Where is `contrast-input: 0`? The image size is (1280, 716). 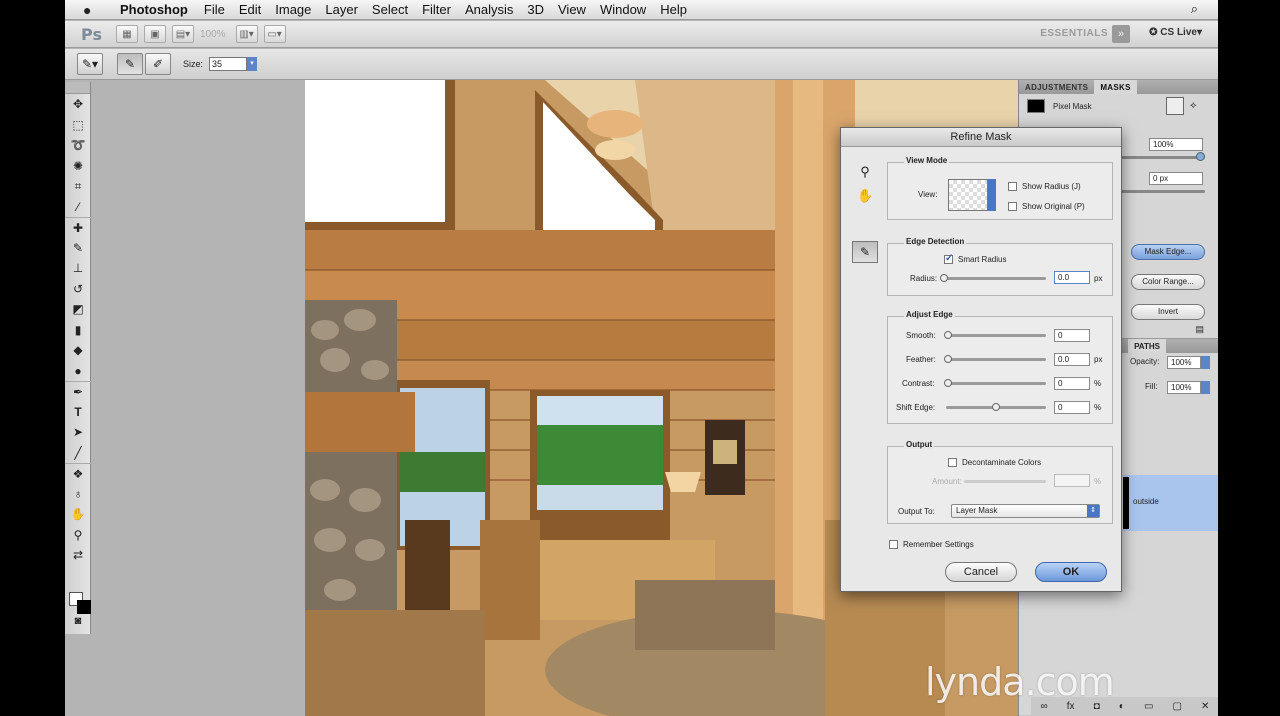
contrast-input: 0 is located at coordinates (1072, 383).